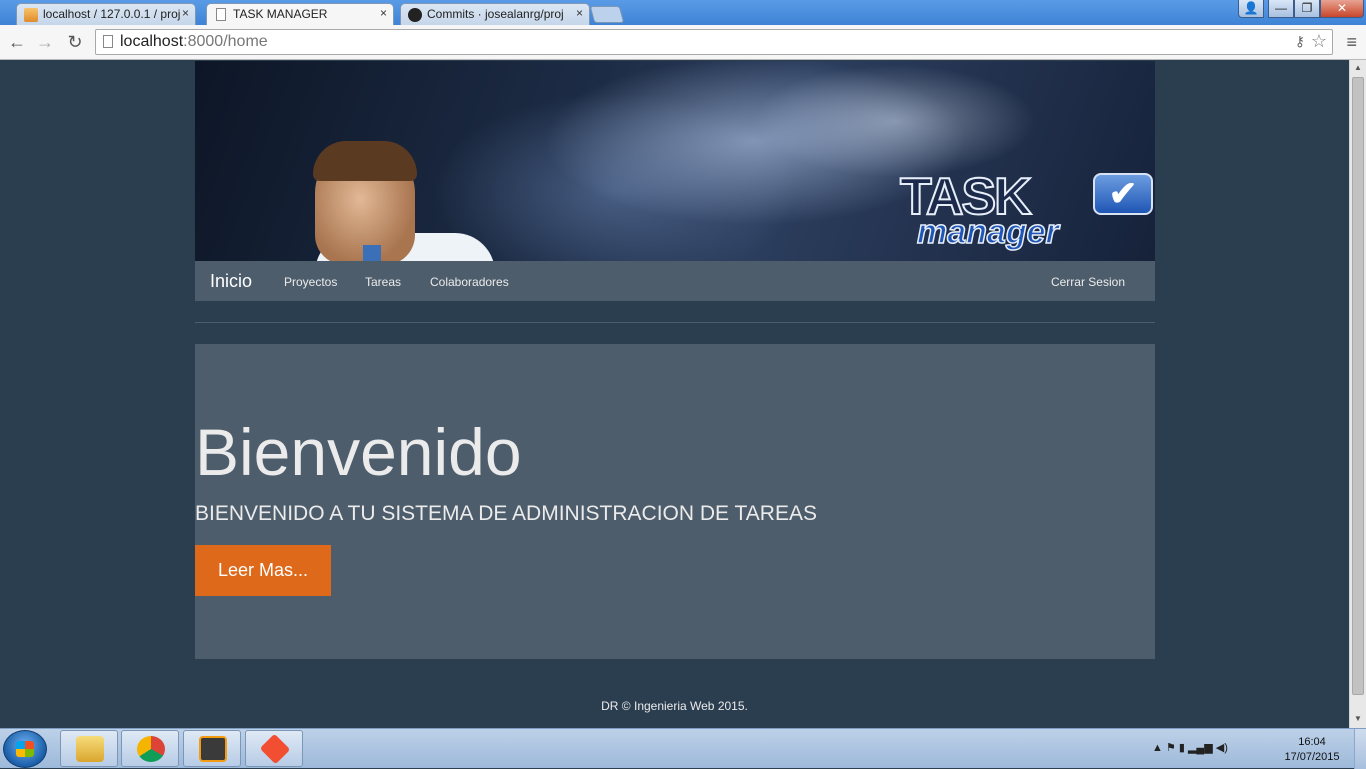 The width and height of the screenshot is (1366, 769). I want to click on nav-link-colaboradores: Colaboradores, so click(469, 282).